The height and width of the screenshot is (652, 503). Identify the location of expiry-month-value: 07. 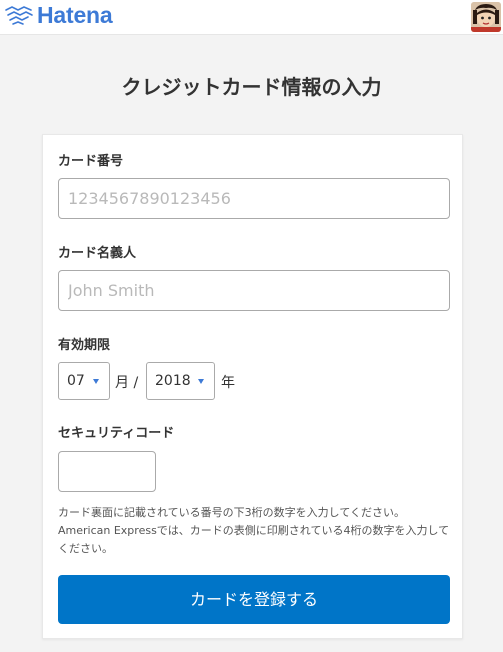
(76, 381).